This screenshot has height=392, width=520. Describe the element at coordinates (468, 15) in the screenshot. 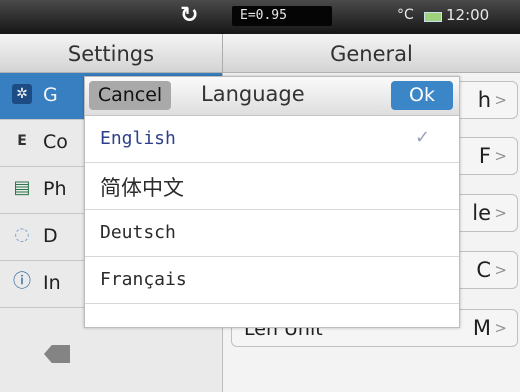

I see `clock-time: 12:00` at that location.